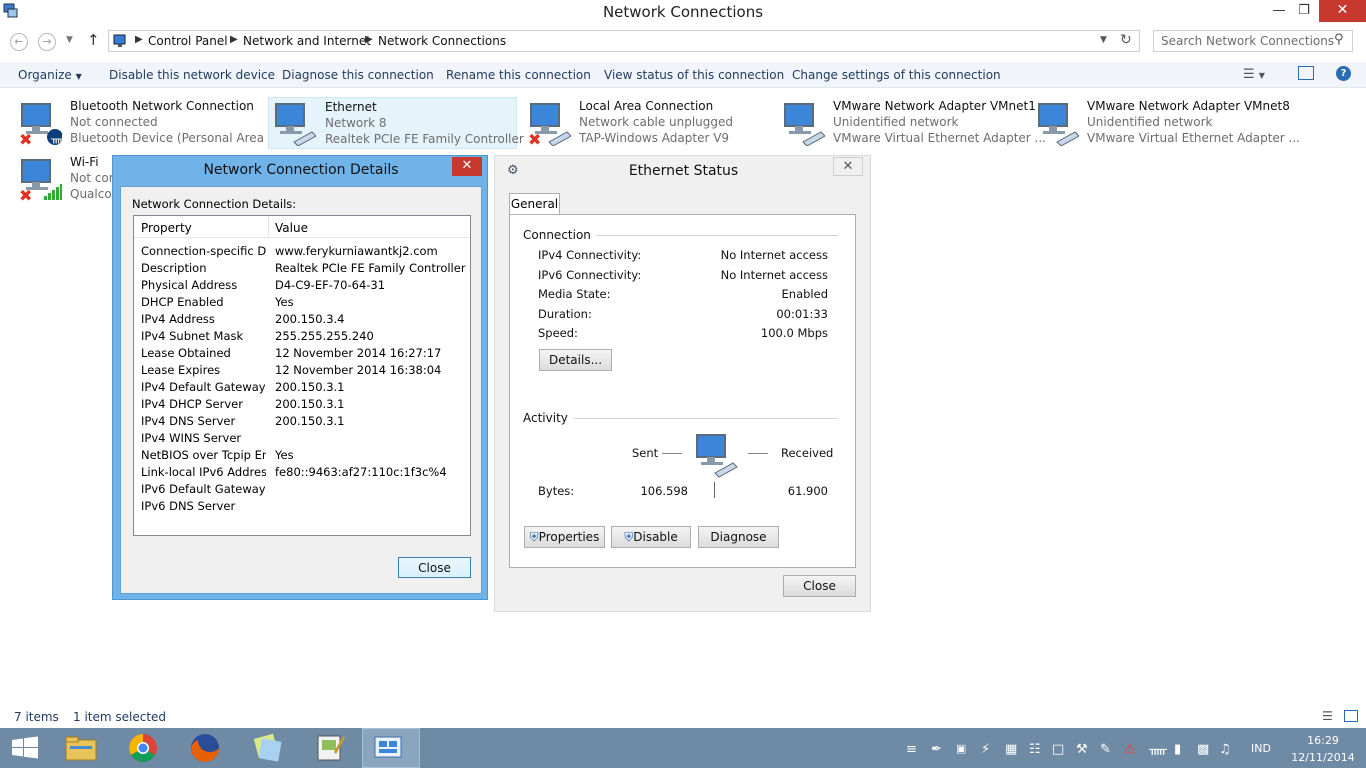 This screenshot has width=1366, height=768. Describe the element at coordinates (50, 75) in the screenshot. I see `organize-menu: Organize ▼` at that location.